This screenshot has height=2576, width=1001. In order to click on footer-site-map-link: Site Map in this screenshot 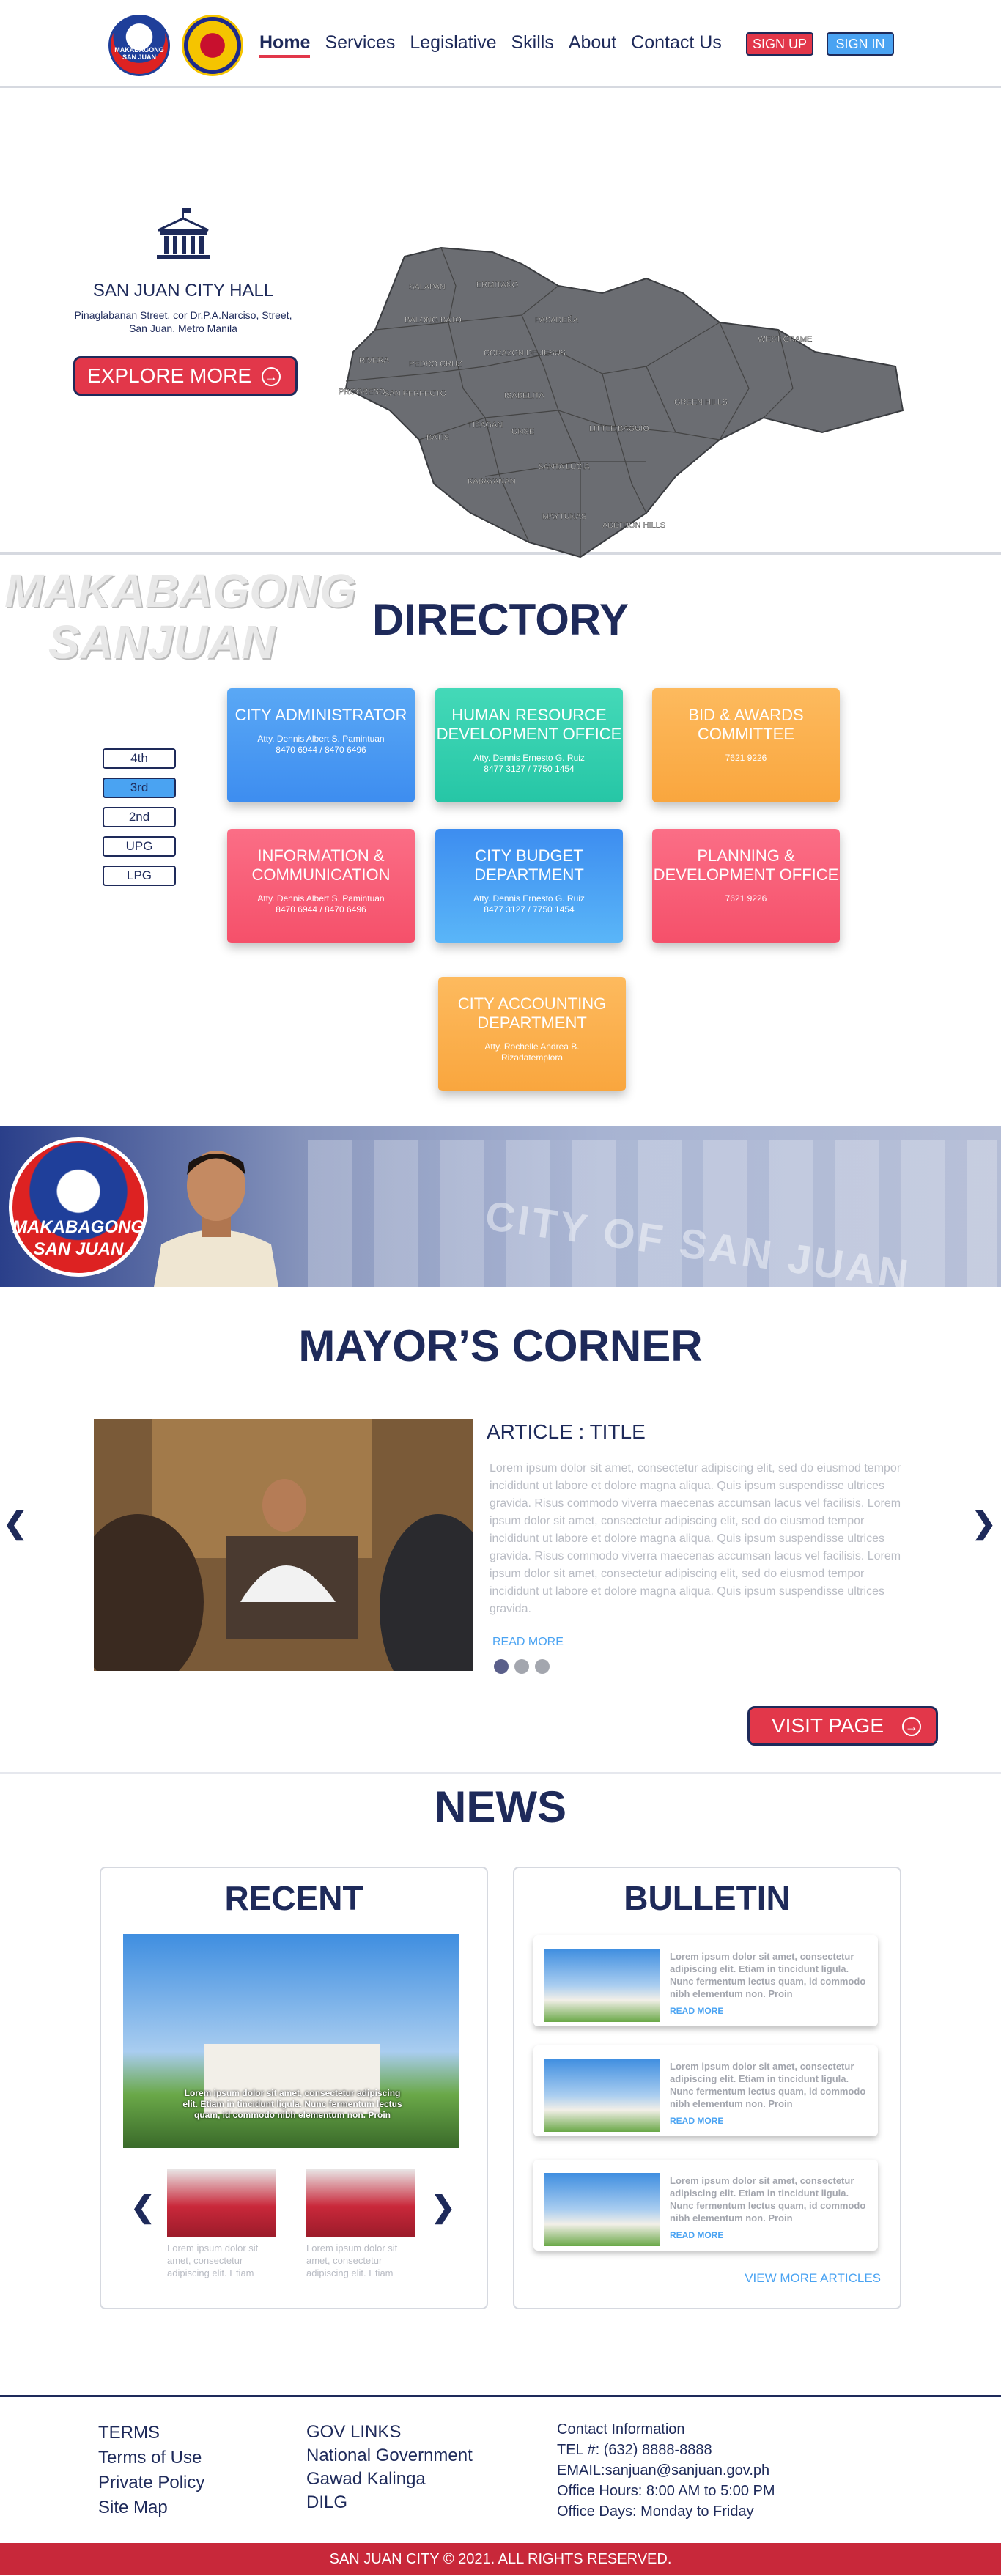, I will do `click(151, 2507)`.